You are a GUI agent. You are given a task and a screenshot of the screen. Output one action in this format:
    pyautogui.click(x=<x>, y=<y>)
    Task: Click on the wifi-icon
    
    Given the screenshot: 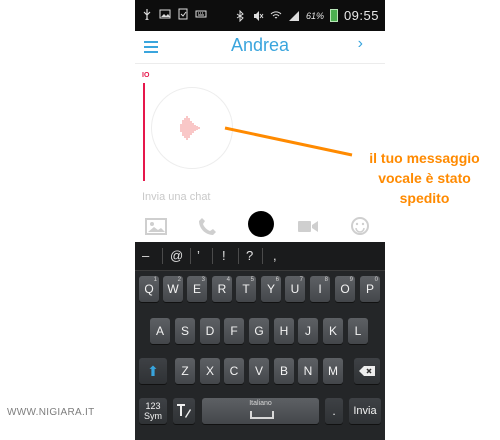 What is the action you would take?
    pyautogui.click(x=276, y=14)
    